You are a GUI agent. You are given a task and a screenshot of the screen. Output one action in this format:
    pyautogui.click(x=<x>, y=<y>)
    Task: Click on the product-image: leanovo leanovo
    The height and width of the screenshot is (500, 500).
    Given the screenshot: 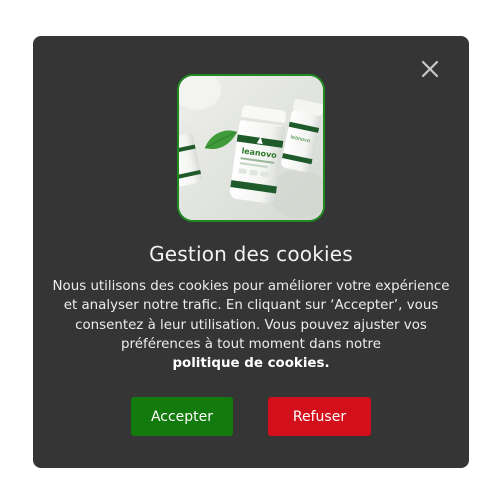 What is the action you would take?
    pyautogui.click(x=251, y=148)
    